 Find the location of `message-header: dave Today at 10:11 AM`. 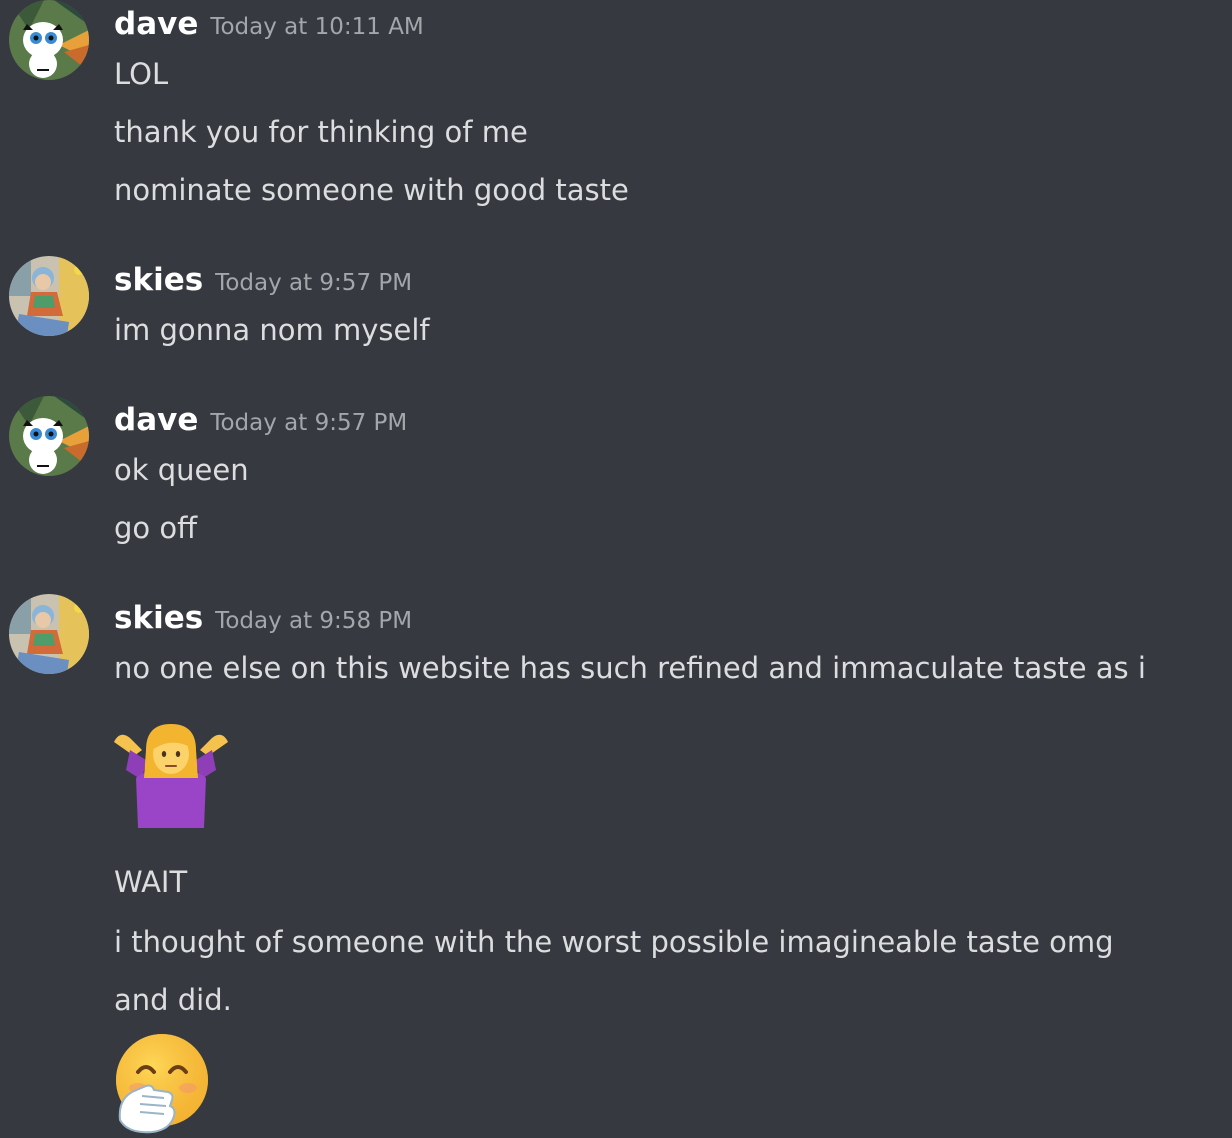

message-header: dave Today at 10:11 AM is located at coordinates (269, 24).